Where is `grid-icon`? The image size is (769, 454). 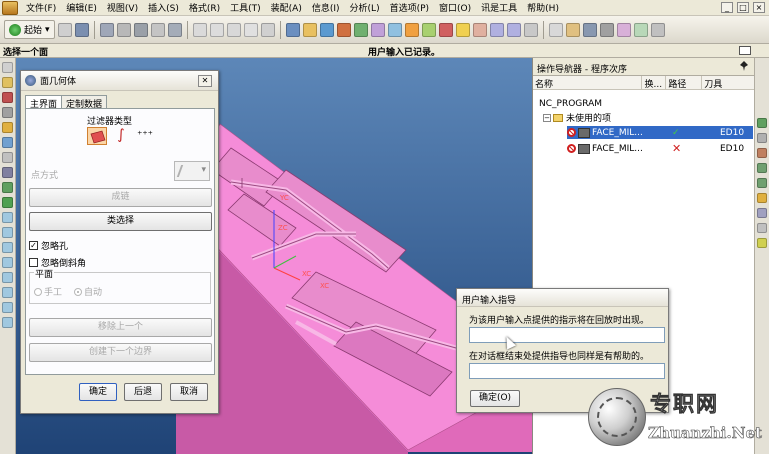 grid-icon is located at coordinates (530, 29).